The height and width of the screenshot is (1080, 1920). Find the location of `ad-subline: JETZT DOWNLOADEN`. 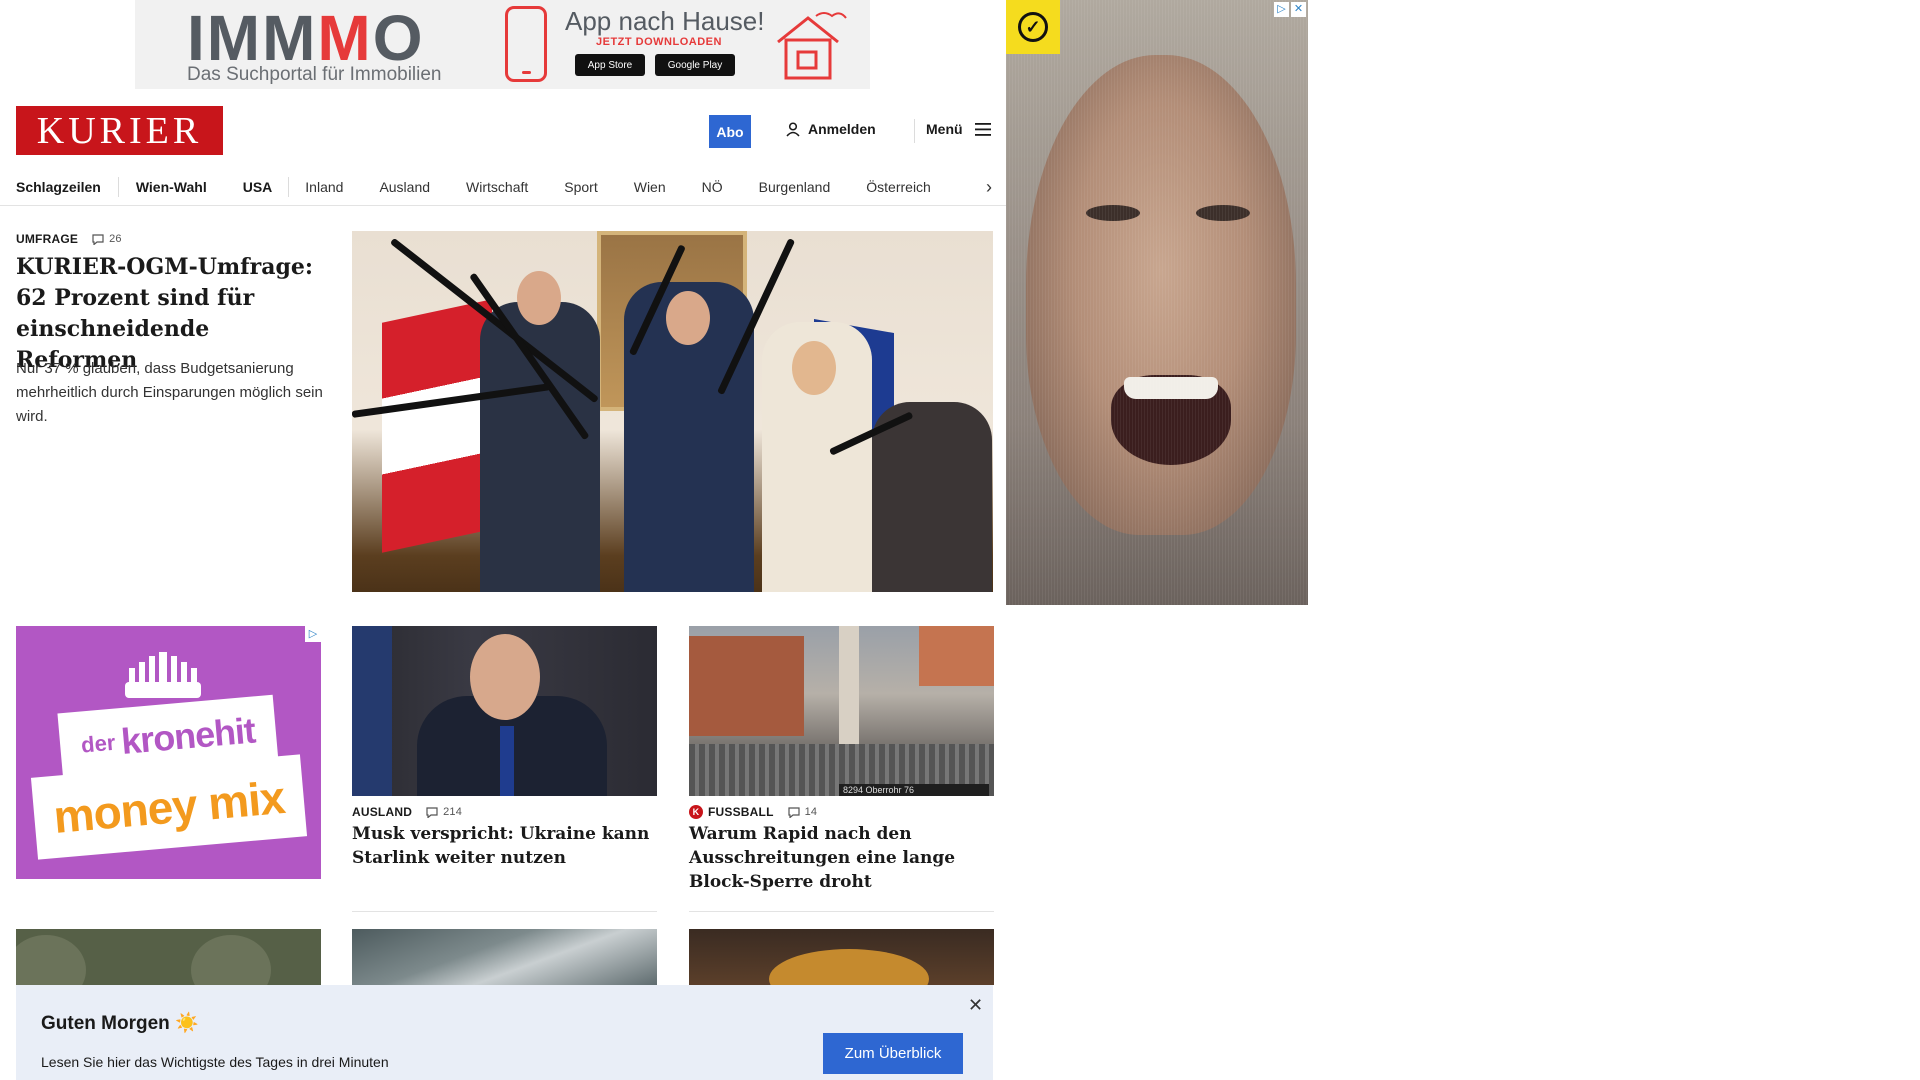

ad-subline: JETZT DOWNLOADEN is located at coordinates (659, 42).